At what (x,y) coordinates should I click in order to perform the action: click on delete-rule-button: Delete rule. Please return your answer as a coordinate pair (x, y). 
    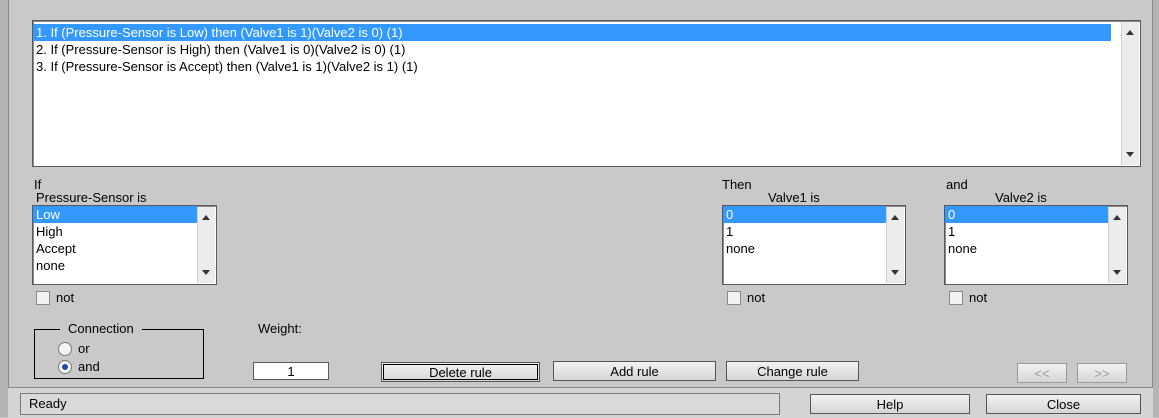
    Looking at the image, I should click on (460, 372).